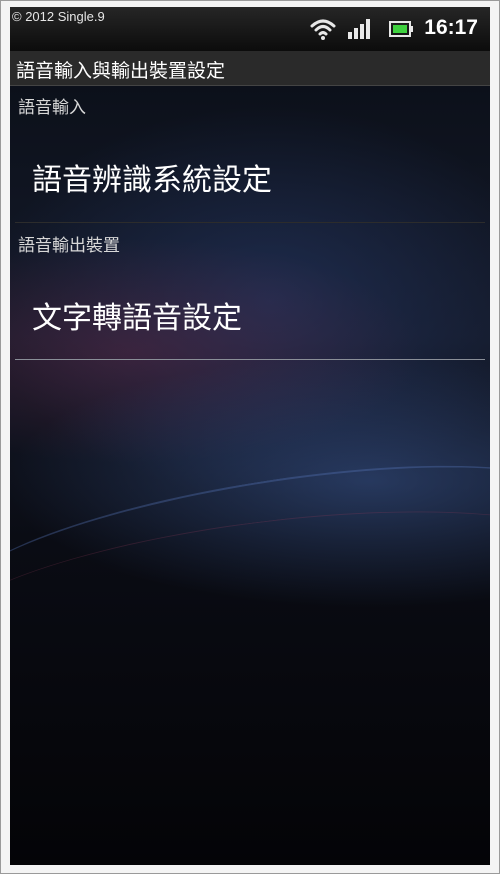 This screenshot has height=874, width=500. What do you see at coordinates (401, 29) in the screenshot?
I see `battery-icon` at bounding box center [401, 29].